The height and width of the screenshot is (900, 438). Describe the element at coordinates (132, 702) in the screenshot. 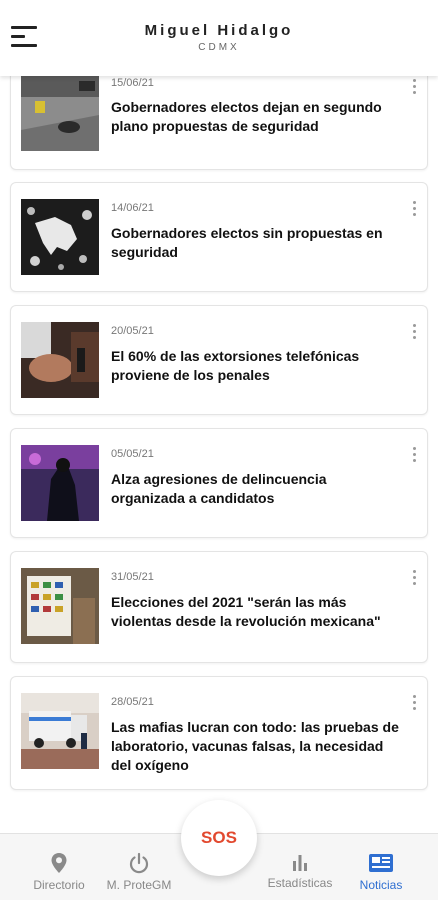

I see `news-date: 28/05/21` at that location.